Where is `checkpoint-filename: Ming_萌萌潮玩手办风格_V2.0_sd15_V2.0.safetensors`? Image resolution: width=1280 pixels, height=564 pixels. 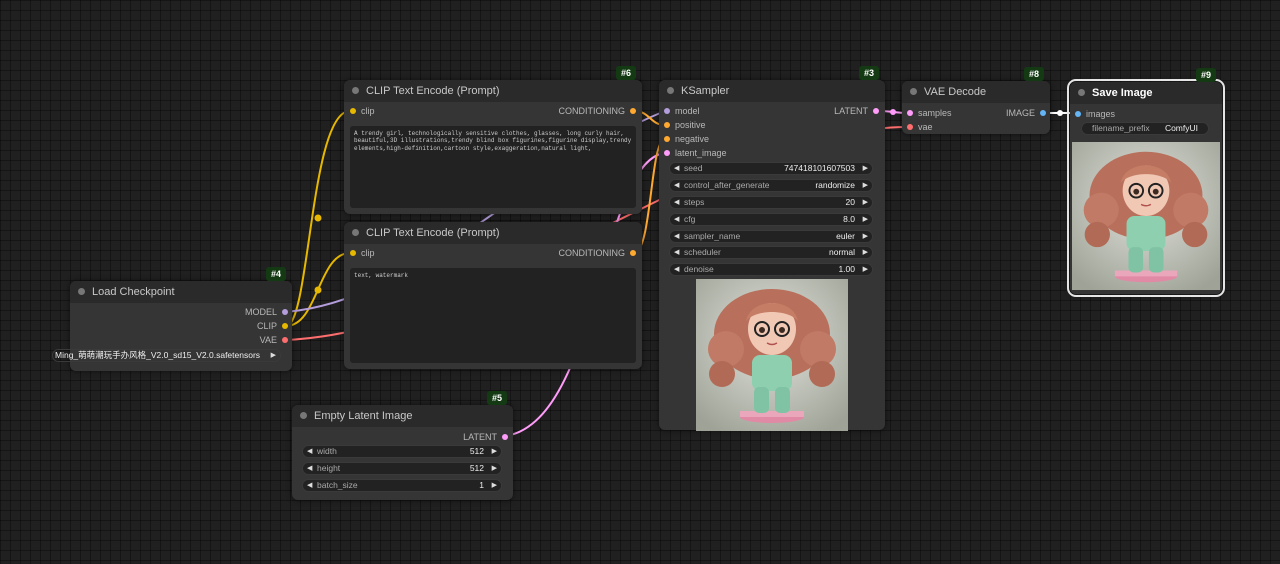 checkpoint-filename: Ming_萌萌潮玩手办风格_V2.0_sd15_V2.0.safetensors is located at coordinates (157, 355).